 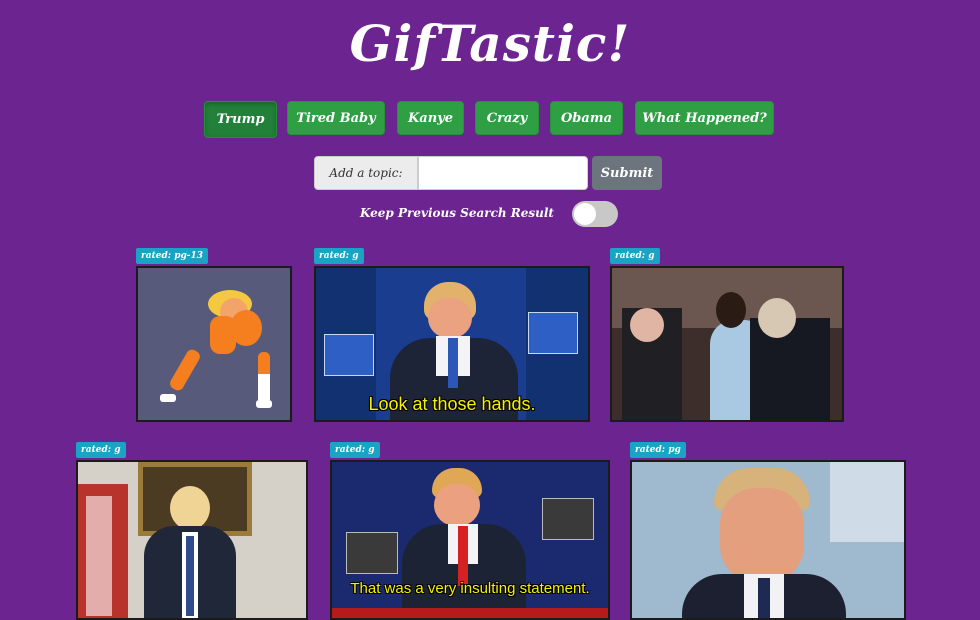 I want to click on app-title: GifTastic!, so click(x=490, y=43).